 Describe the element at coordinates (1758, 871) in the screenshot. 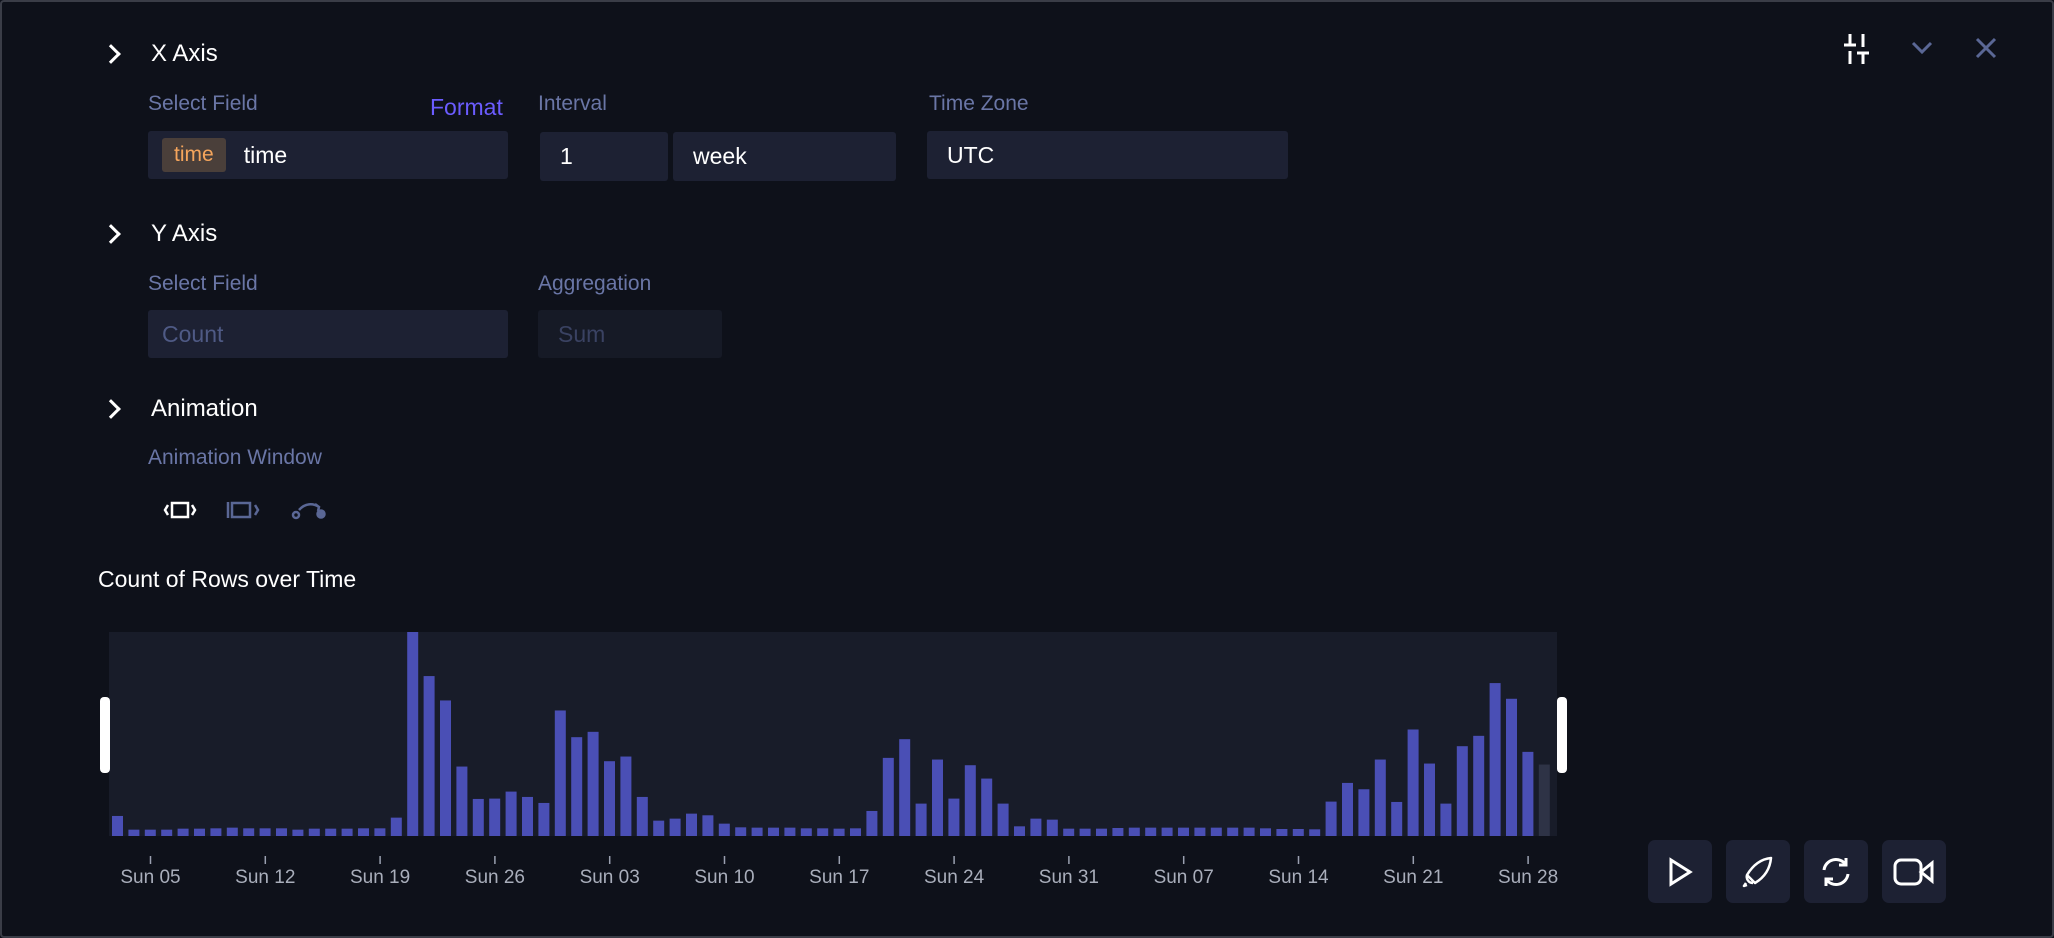

I see `speed-button` at that location.